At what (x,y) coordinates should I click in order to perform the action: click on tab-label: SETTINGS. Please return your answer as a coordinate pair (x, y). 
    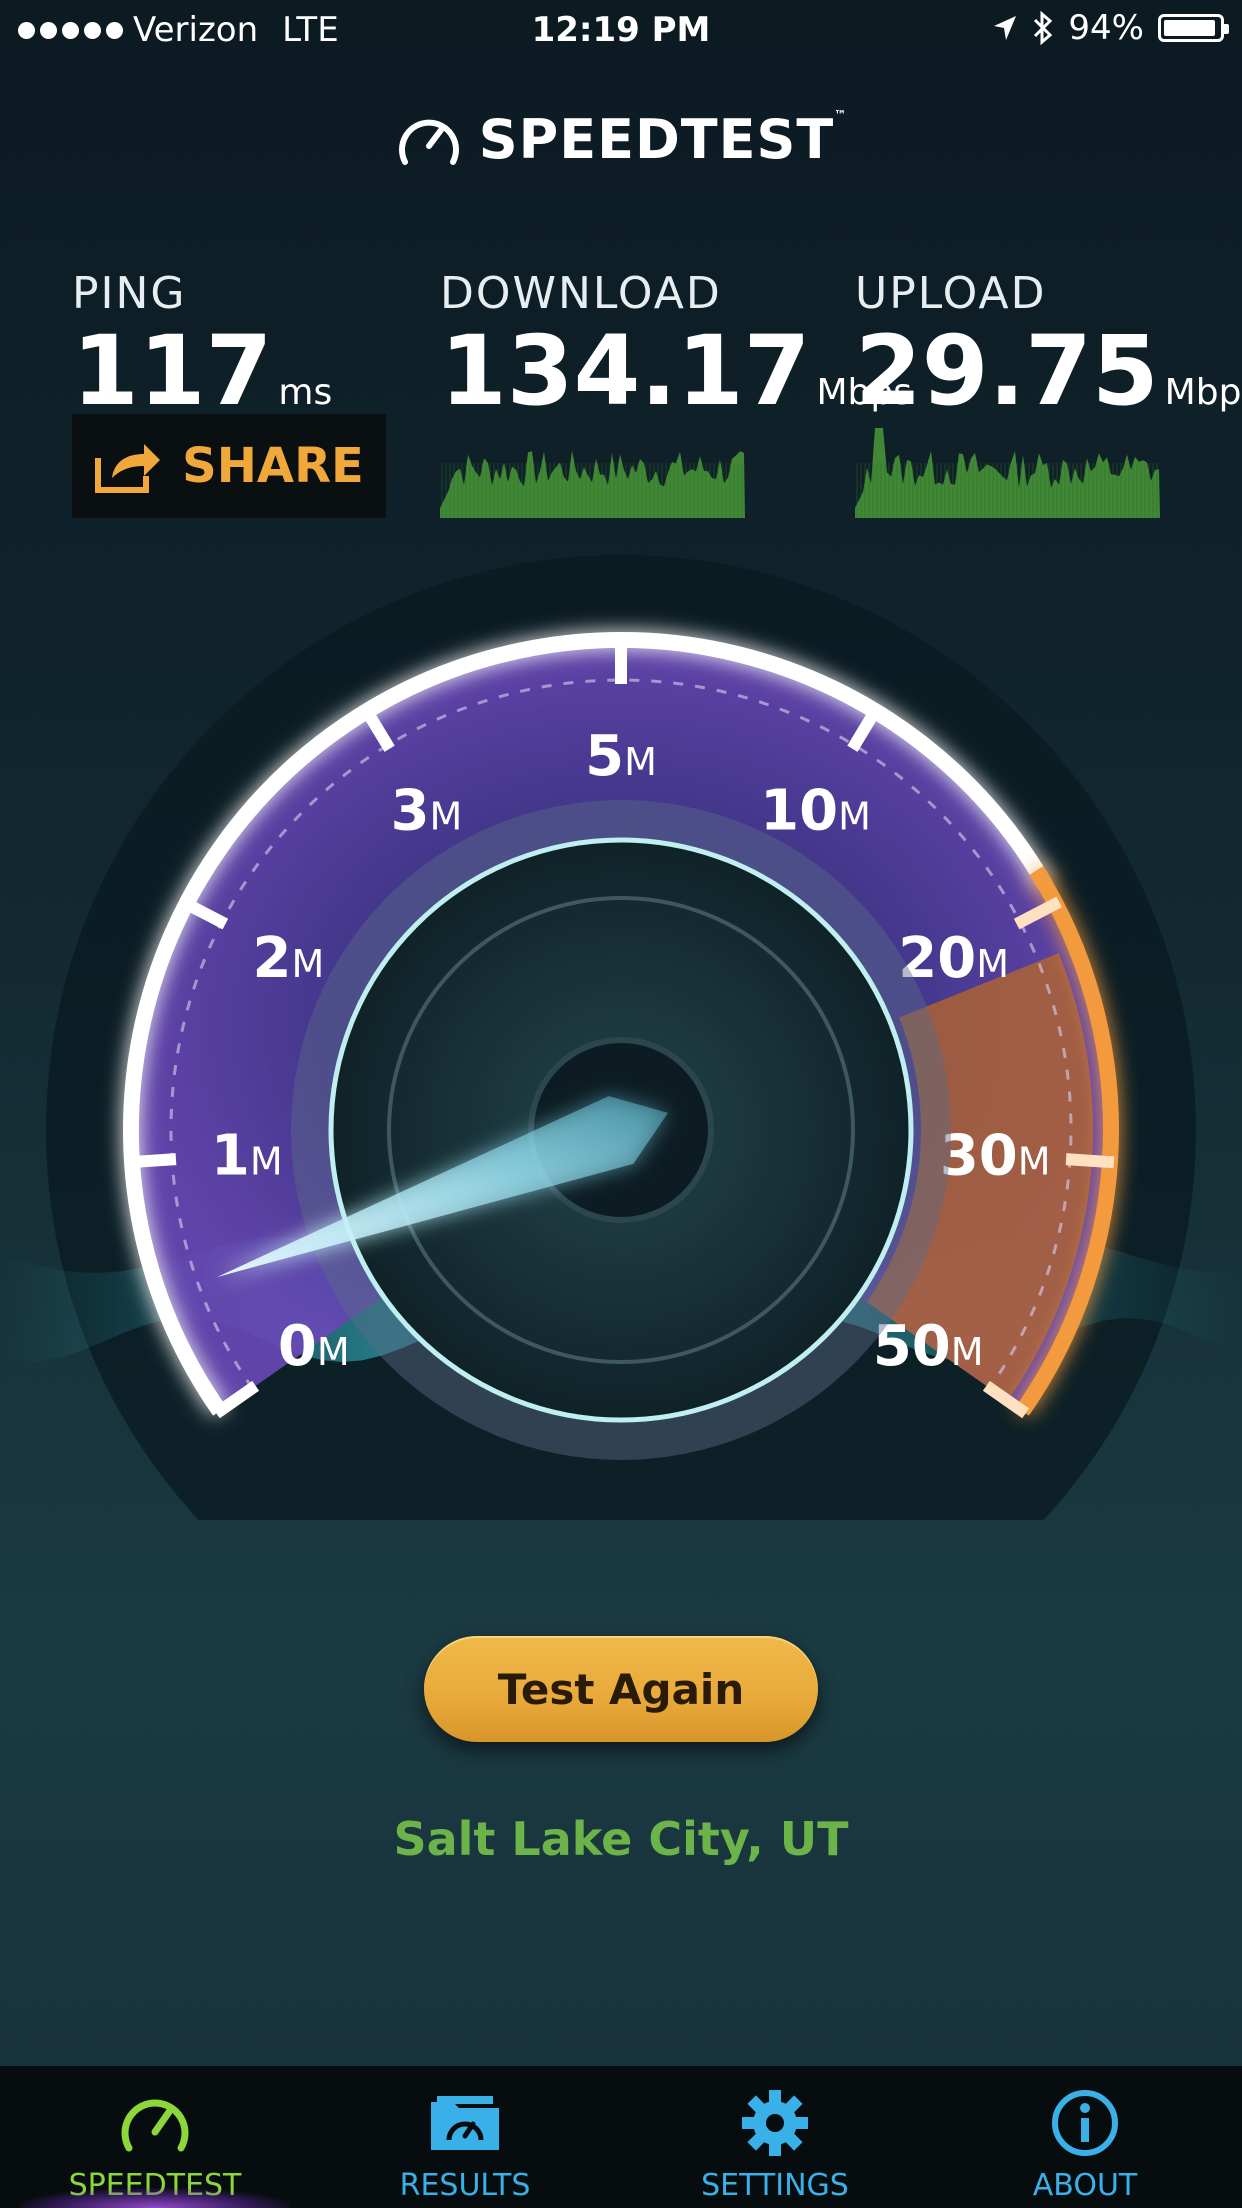
    Looking at the image, I should click on (775, 2185).